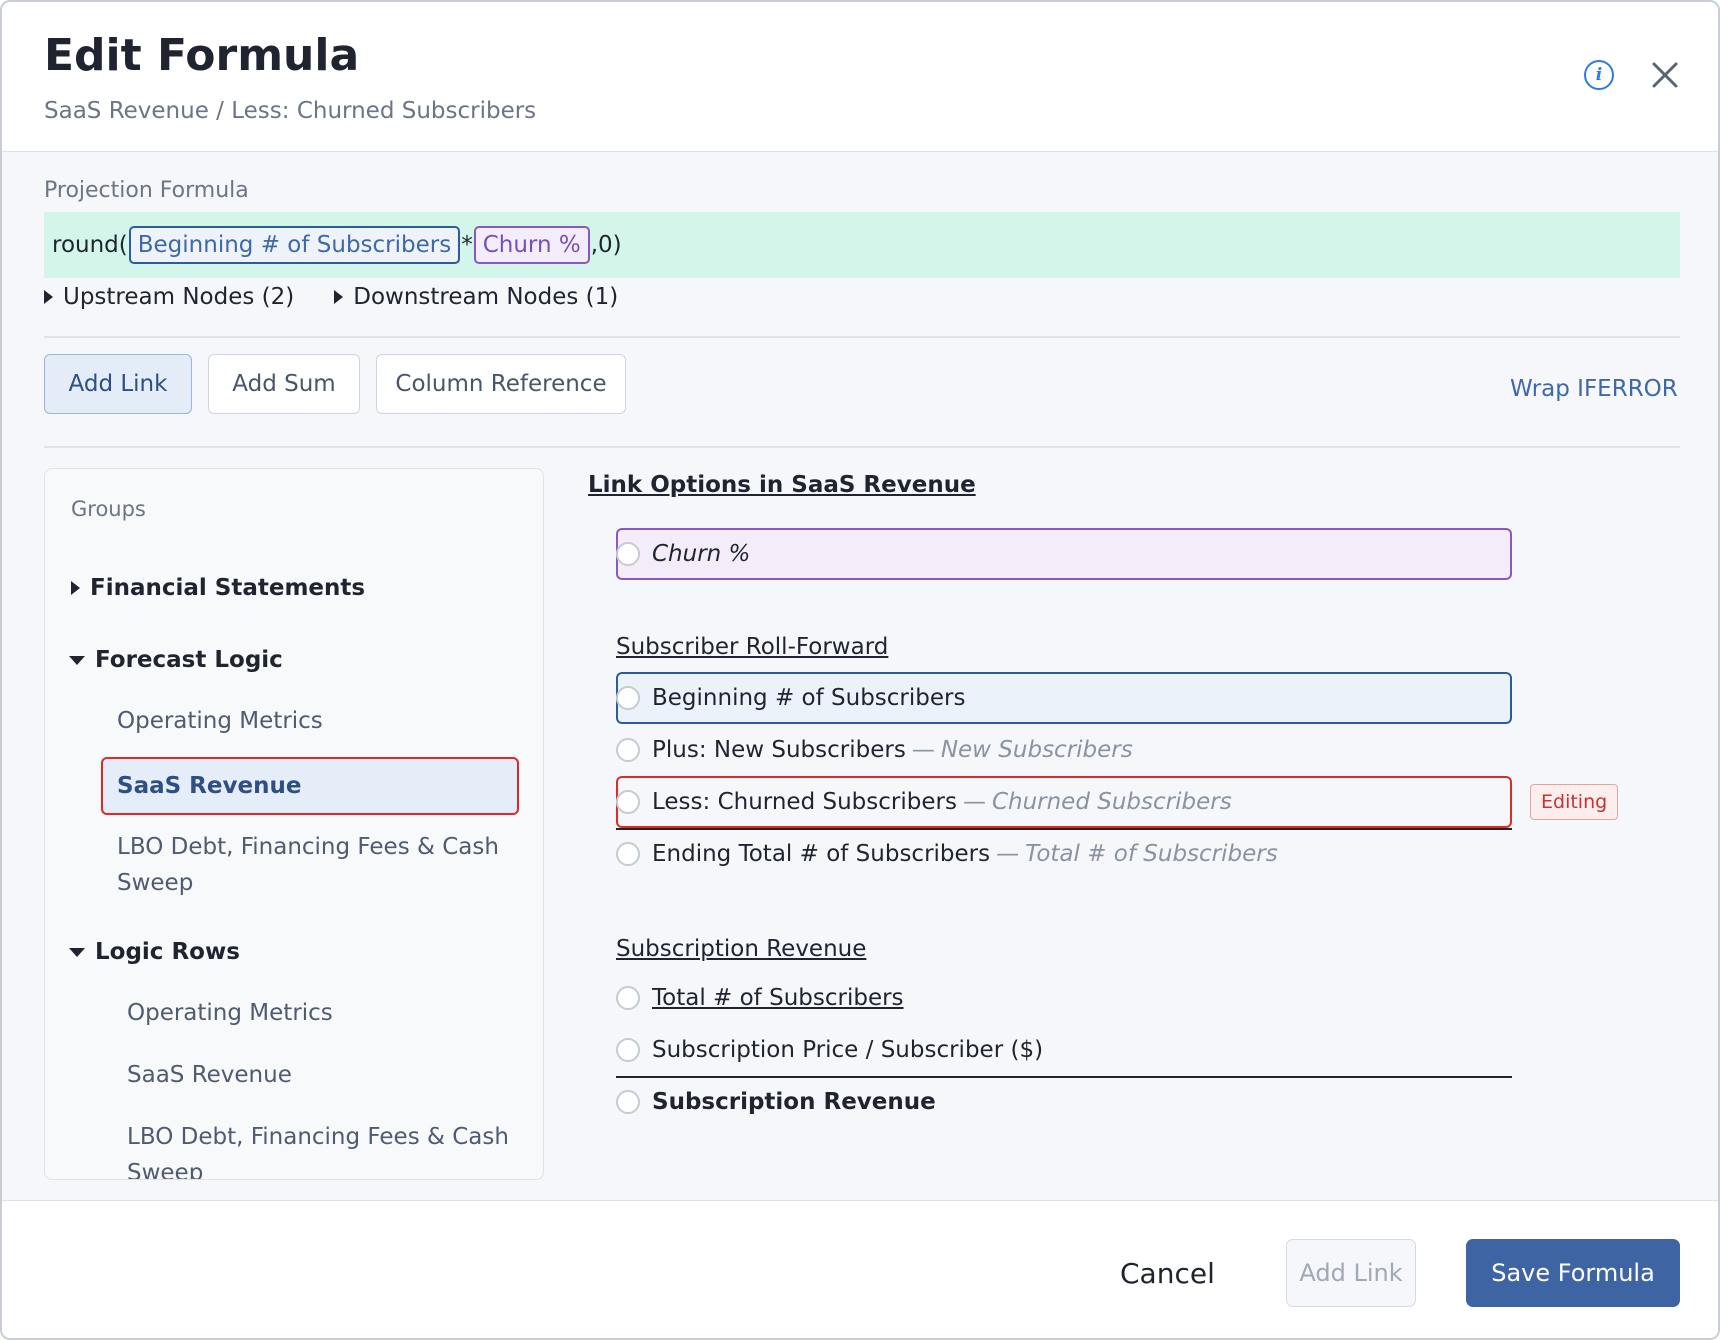  Describe the element at coordinates (332, 1149) in the screenshot. I see `logic-item-lbo-debt: LBO Debt, Financing Fees & Cash Sweep` at that location.